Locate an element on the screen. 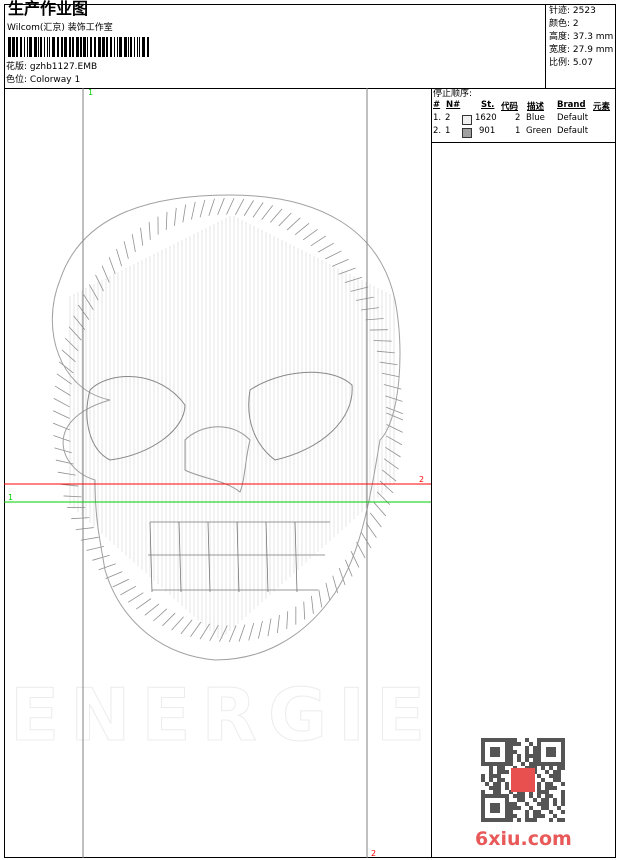 This screenshot has width=620, height=860. row-code: 2 is located at coordinates (518, 118).